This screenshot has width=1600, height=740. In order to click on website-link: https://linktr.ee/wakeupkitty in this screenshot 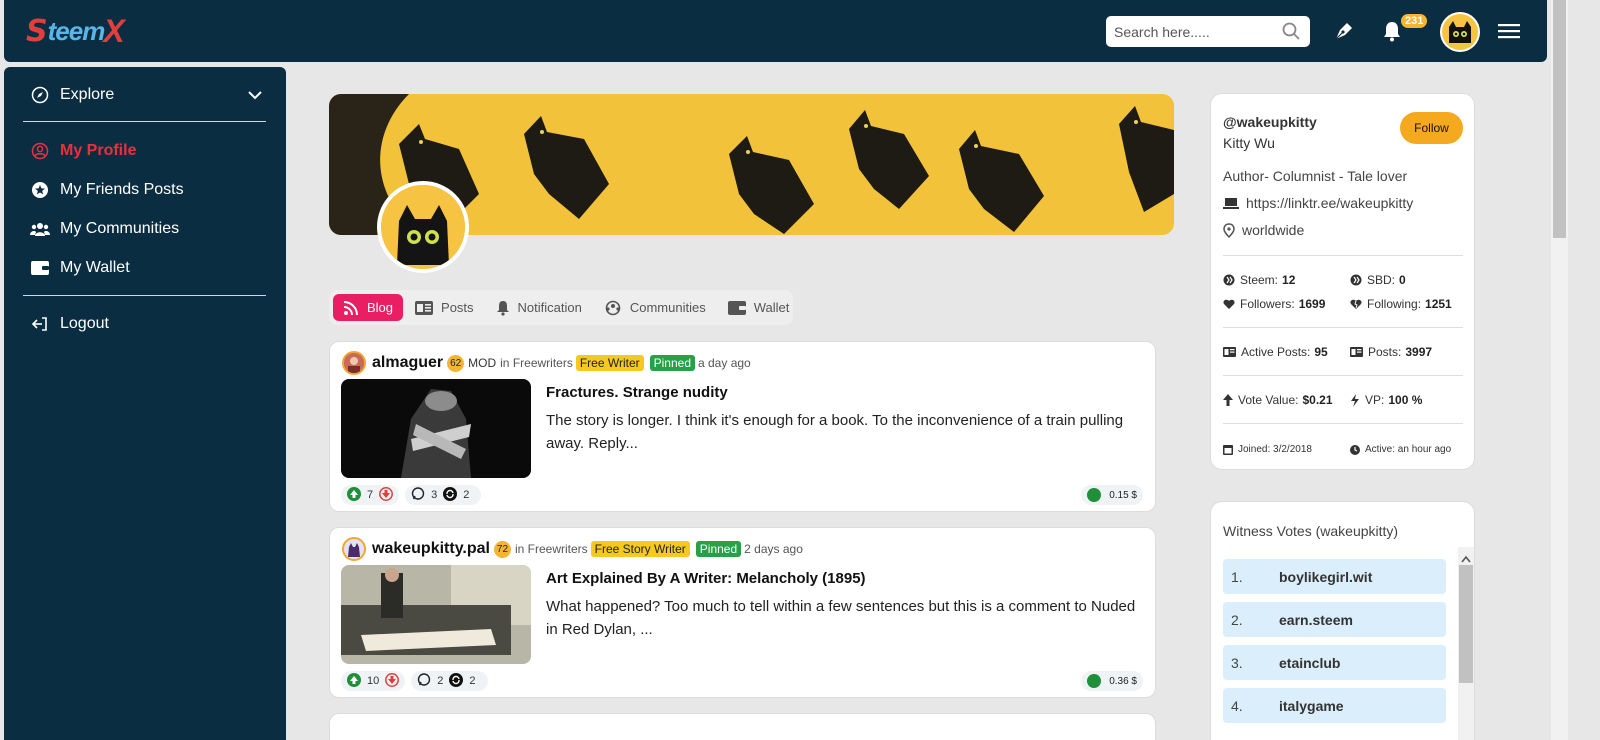, I will do `click(1329, 203)`.